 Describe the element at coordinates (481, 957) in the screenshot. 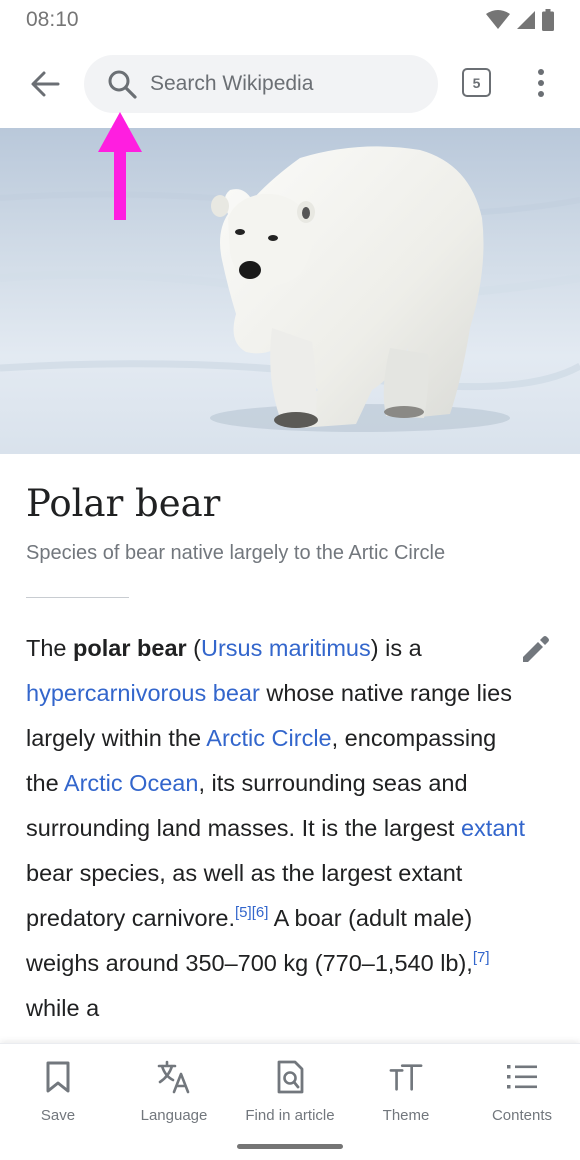

I see `reference-7: [7]` at that location.